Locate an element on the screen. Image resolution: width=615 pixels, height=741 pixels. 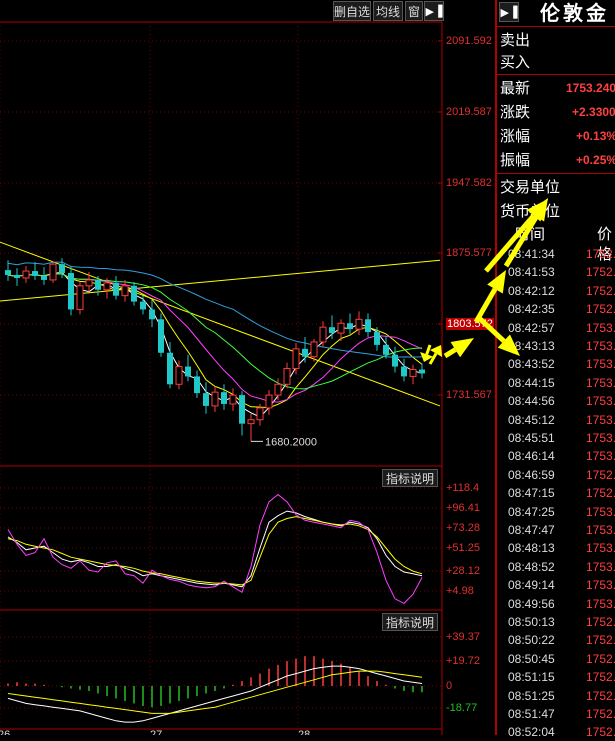
low-annotation: 1680.2000 is located at coordinates (291, 442).